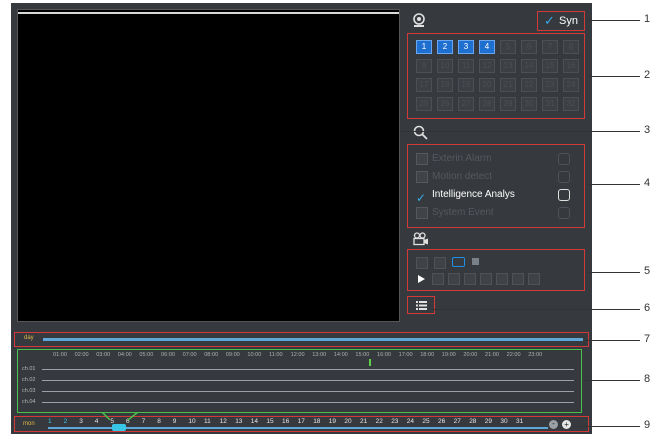 This screenshot has height=437, width=663. What do you see at coordinates (466, 66) in the screenshot?
I see `camera-channel-button: 11` at bounding box center [466, 66].